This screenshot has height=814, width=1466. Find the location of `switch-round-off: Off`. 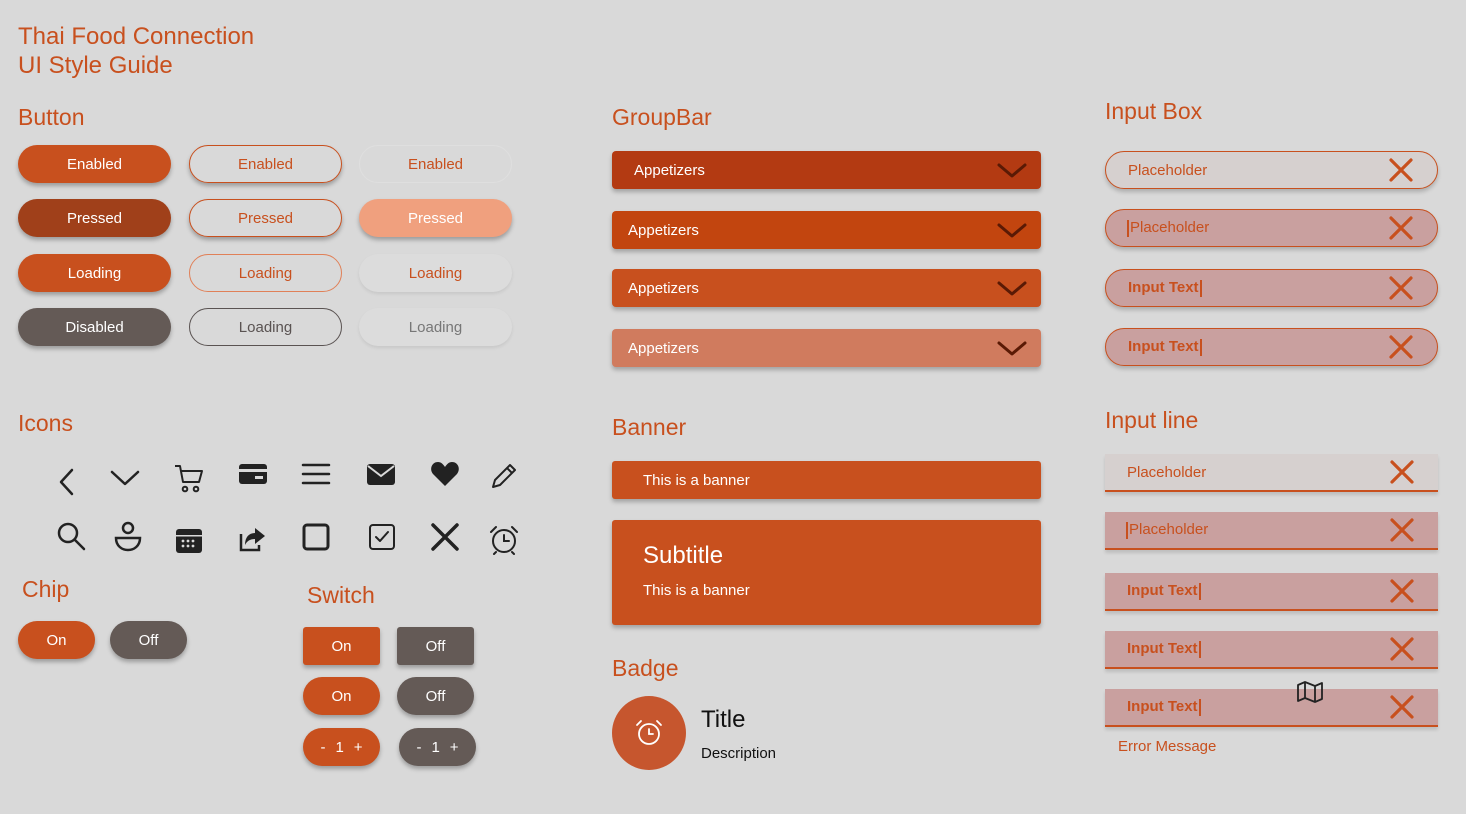

switch-round-off: Off is located at coordinates (435, 696).